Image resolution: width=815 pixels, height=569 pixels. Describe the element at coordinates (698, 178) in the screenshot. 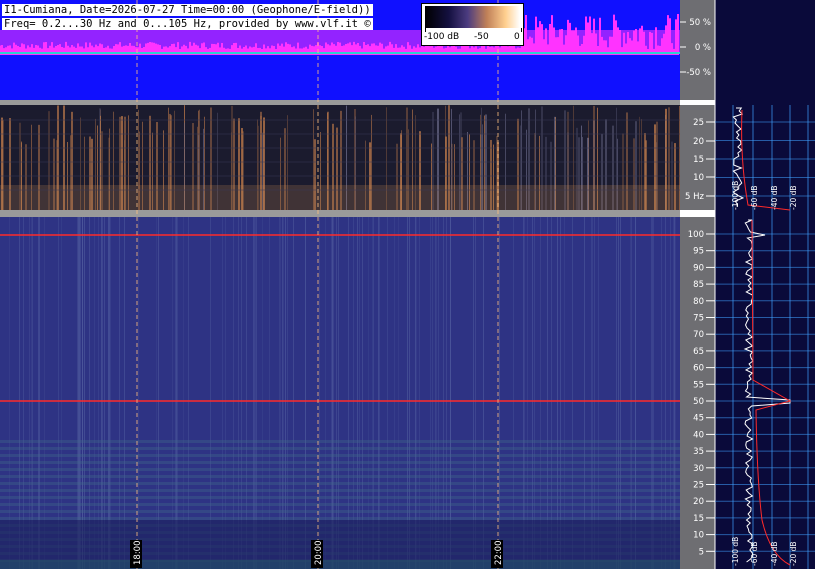

I see `lowfreq-tick-label: 10` at that location.